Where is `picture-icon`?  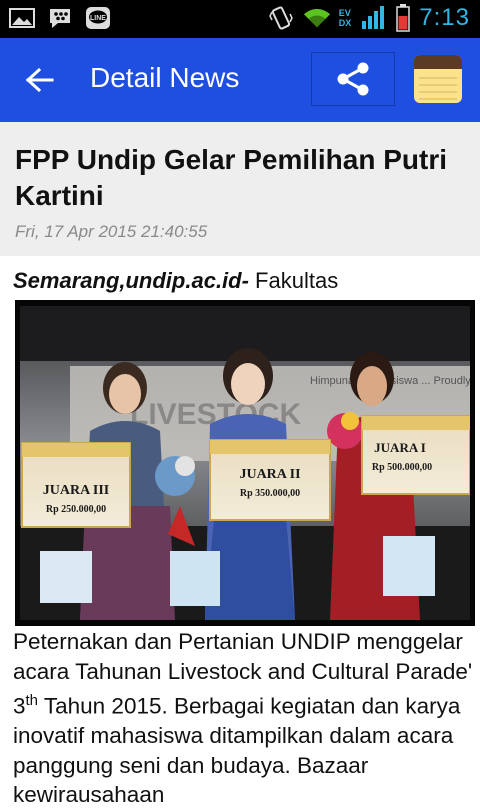 picture-icon is located at coordinates (22, 18).